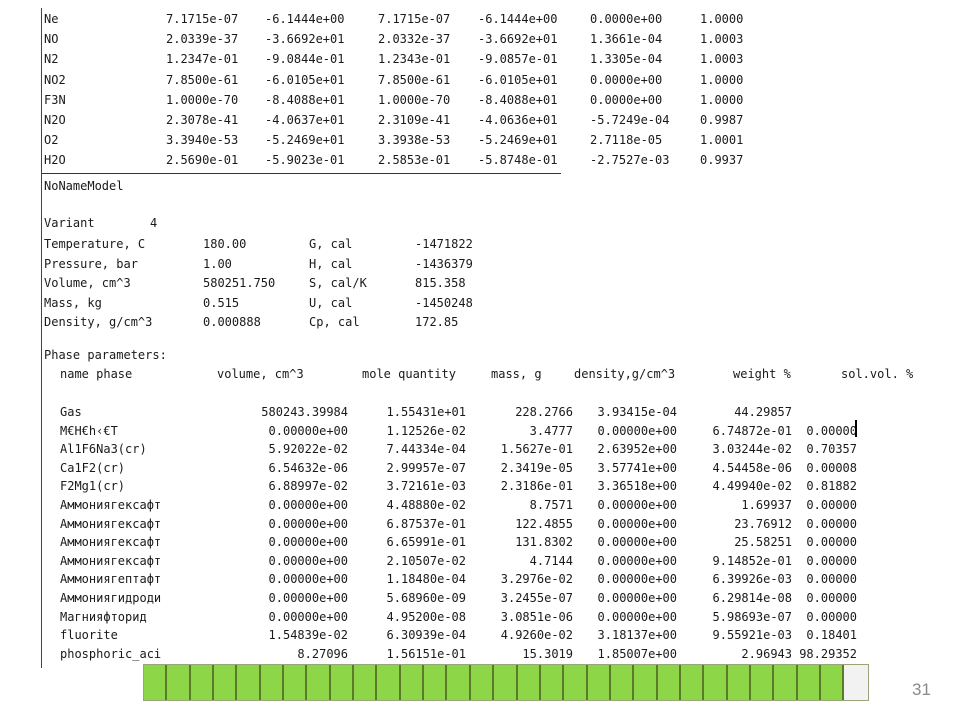  I want to click on phase-value: 1.18480e-04, so click(426, 579).